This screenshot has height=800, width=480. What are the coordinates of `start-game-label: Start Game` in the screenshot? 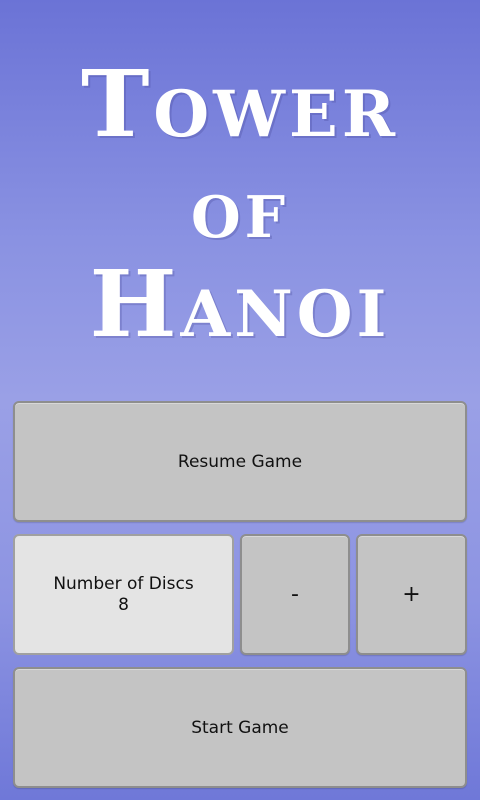 It's located at (240, 727).